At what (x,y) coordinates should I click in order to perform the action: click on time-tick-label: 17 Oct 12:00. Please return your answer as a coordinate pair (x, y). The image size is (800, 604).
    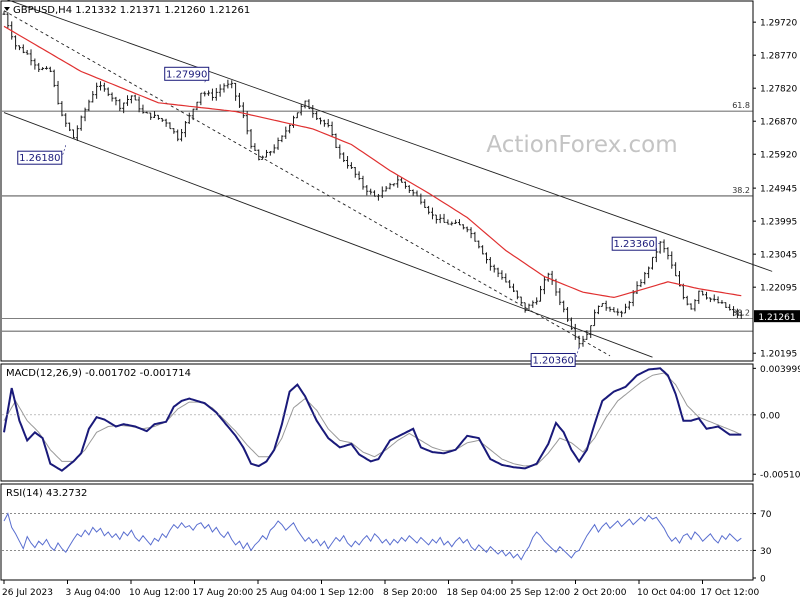
    Looking at the image, I should click on (730, 593).